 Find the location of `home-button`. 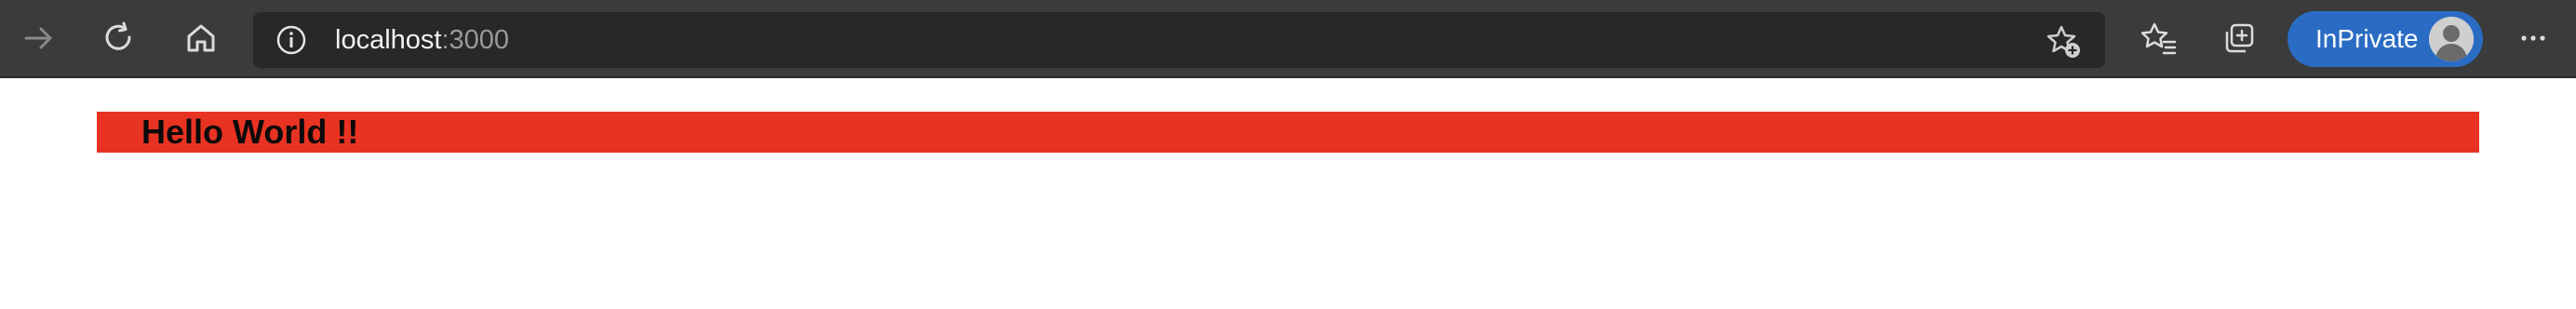

home-button is located at coordinates (201, 38).